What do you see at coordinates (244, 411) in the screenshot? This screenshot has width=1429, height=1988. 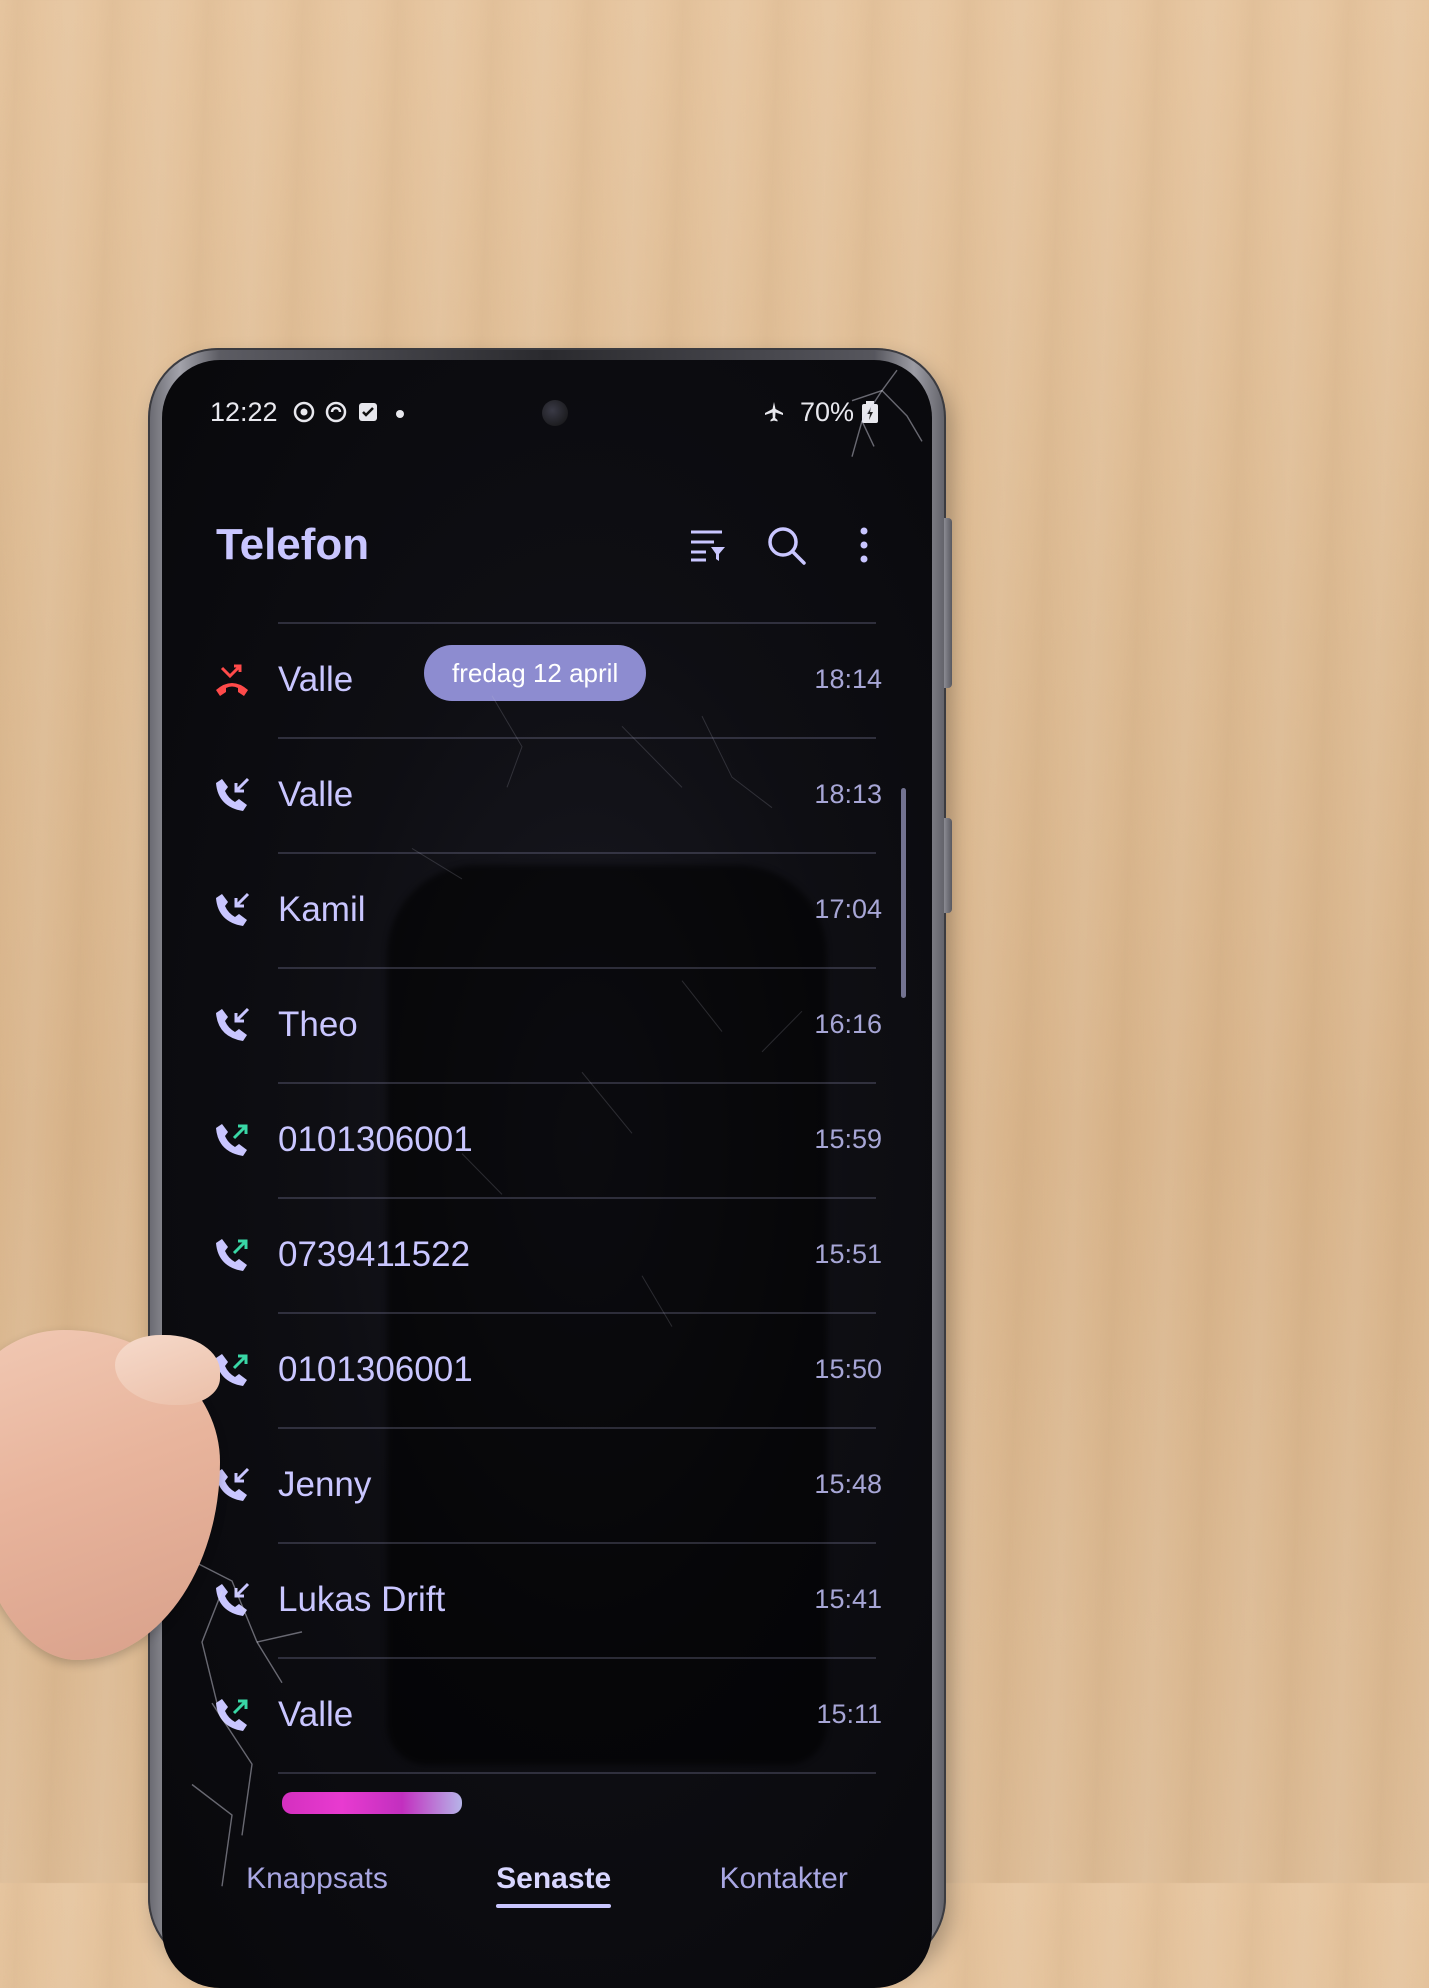 I see `status-time: 12:22` at bounding box center [244, 411].